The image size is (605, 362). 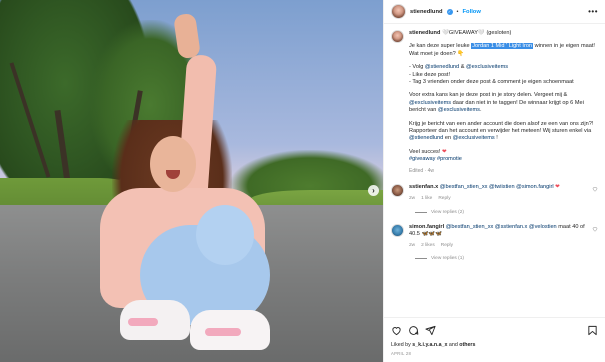 What do you see at coordinates (506, 258) in the screenshot?
I see `view-replies-button: View replies (1)` at bounding box center [506, 258].